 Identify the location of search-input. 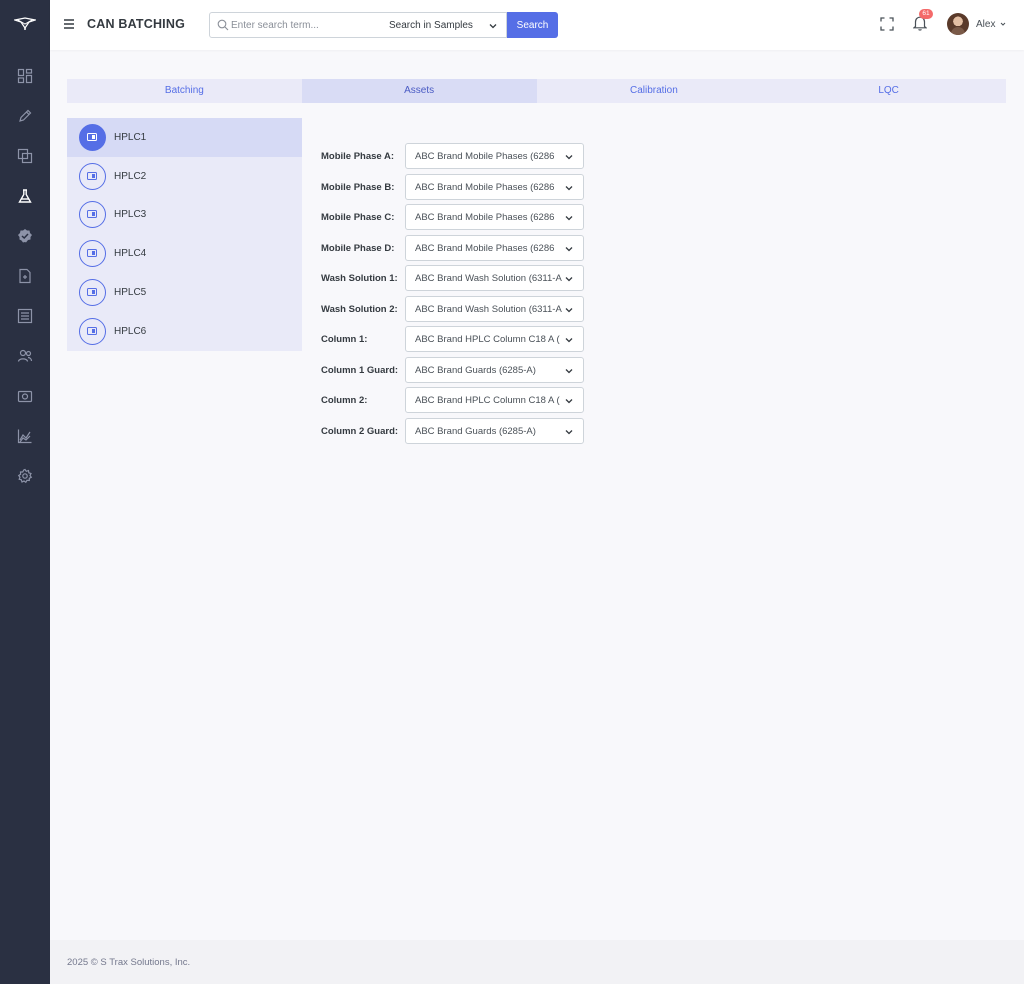
(305, 25).